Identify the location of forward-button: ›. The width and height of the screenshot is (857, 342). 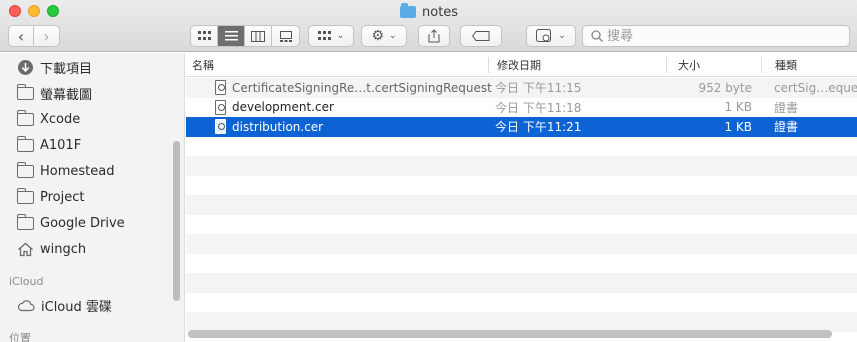
(46, 36).